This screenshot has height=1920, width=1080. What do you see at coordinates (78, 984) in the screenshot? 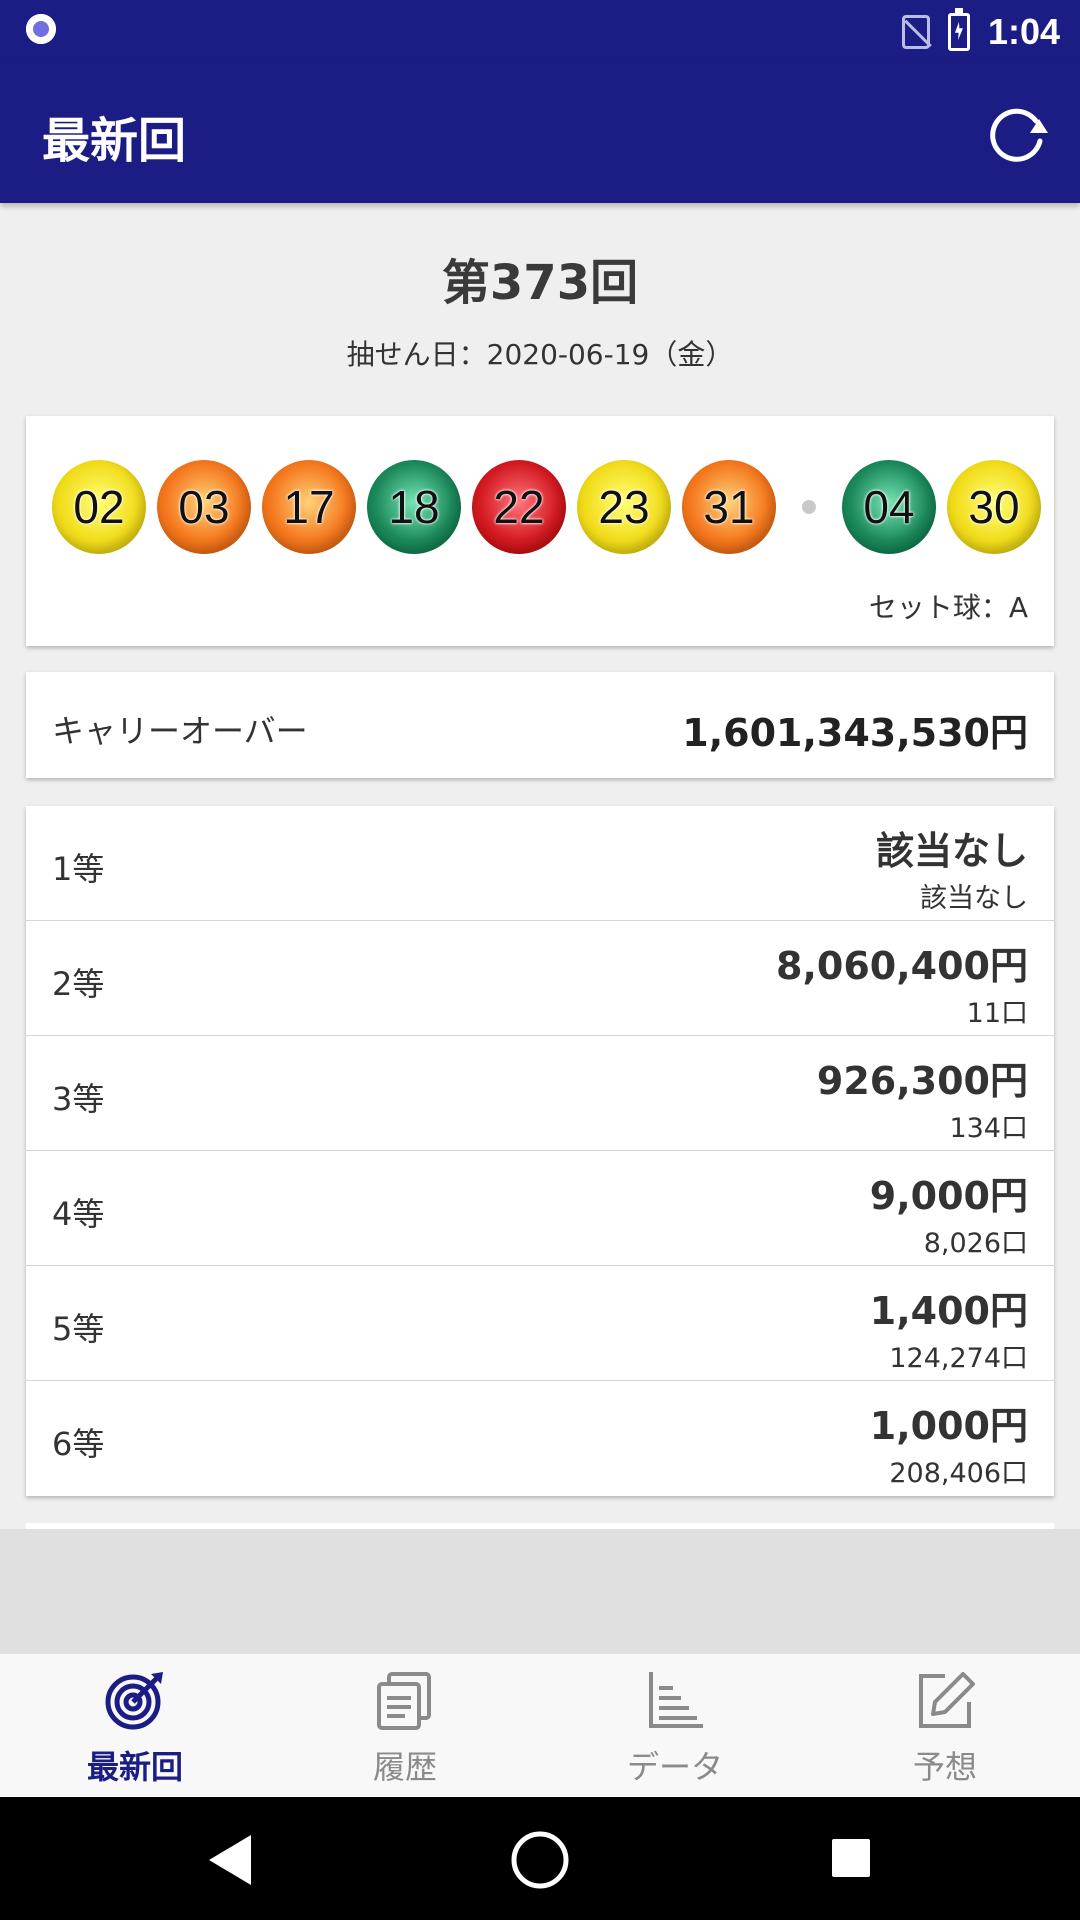
I see `prize-rank: 2等` at bounding box center [78, 984].